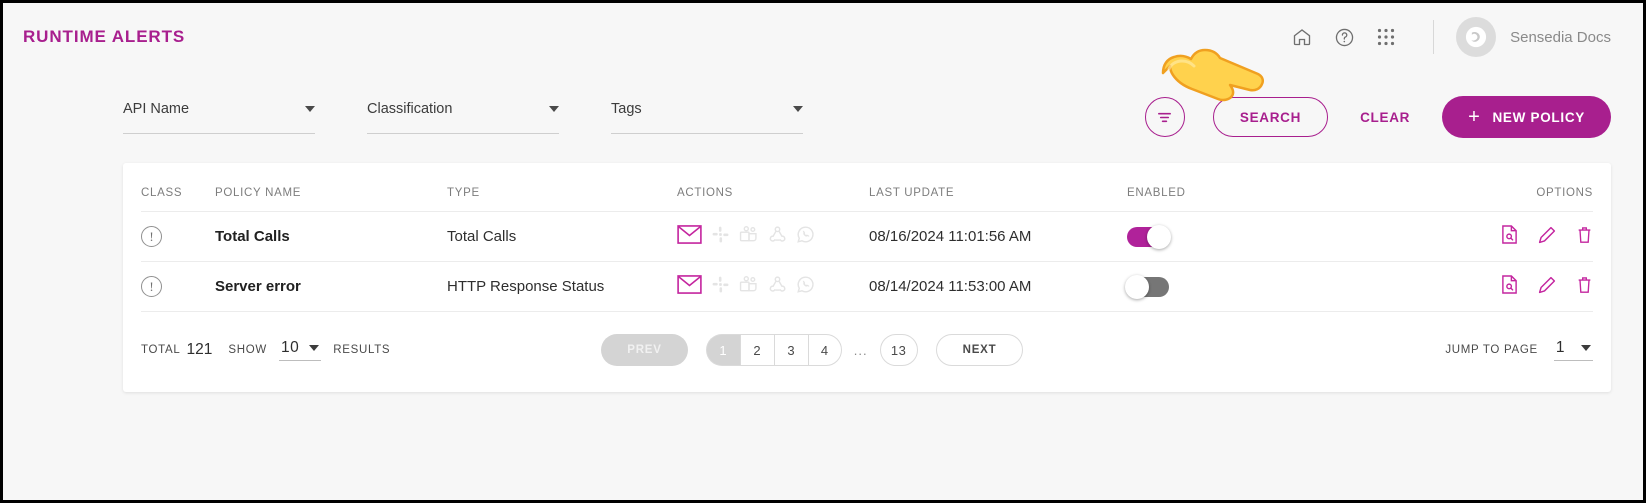 The image size is (1646, 503). I want to click on cell-last-update: 08/16/2024 11:01:56 AM, so click(998, 236).